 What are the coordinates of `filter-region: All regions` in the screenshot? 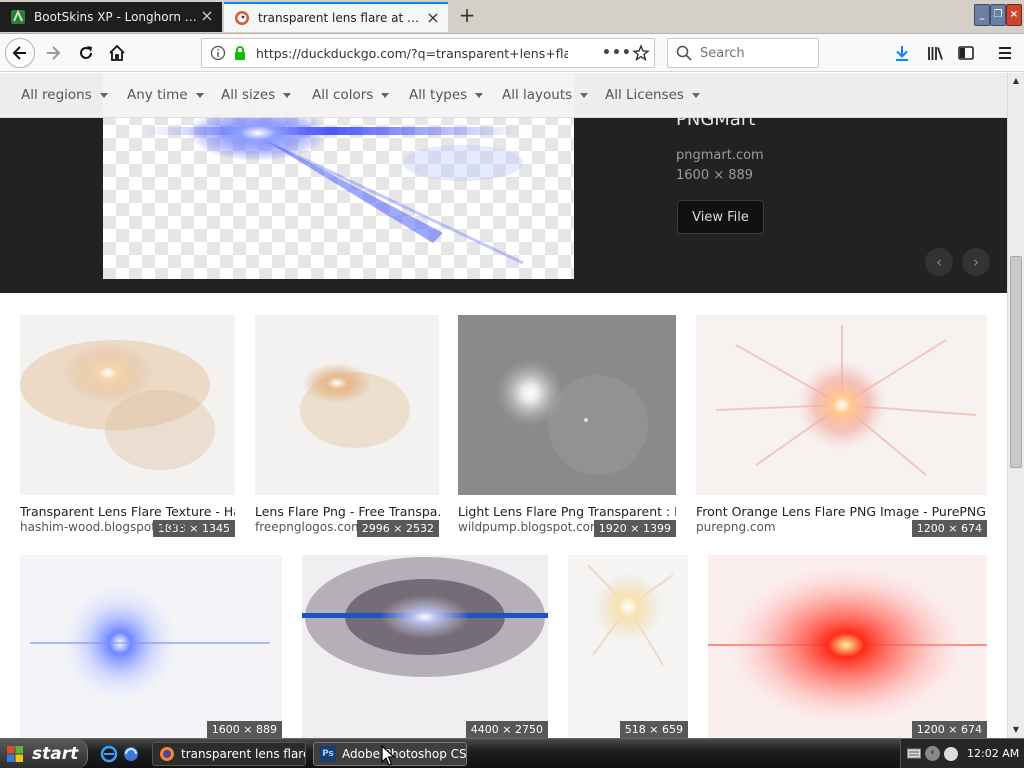 It's located at (64, 95).